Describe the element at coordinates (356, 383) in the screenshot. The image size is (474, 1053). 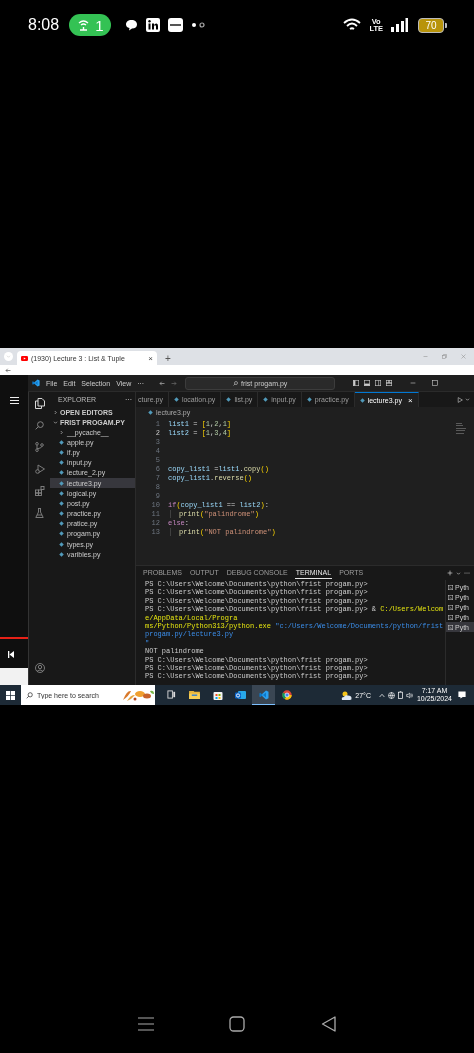
I see `sidebar-toggle-icon` at that location.